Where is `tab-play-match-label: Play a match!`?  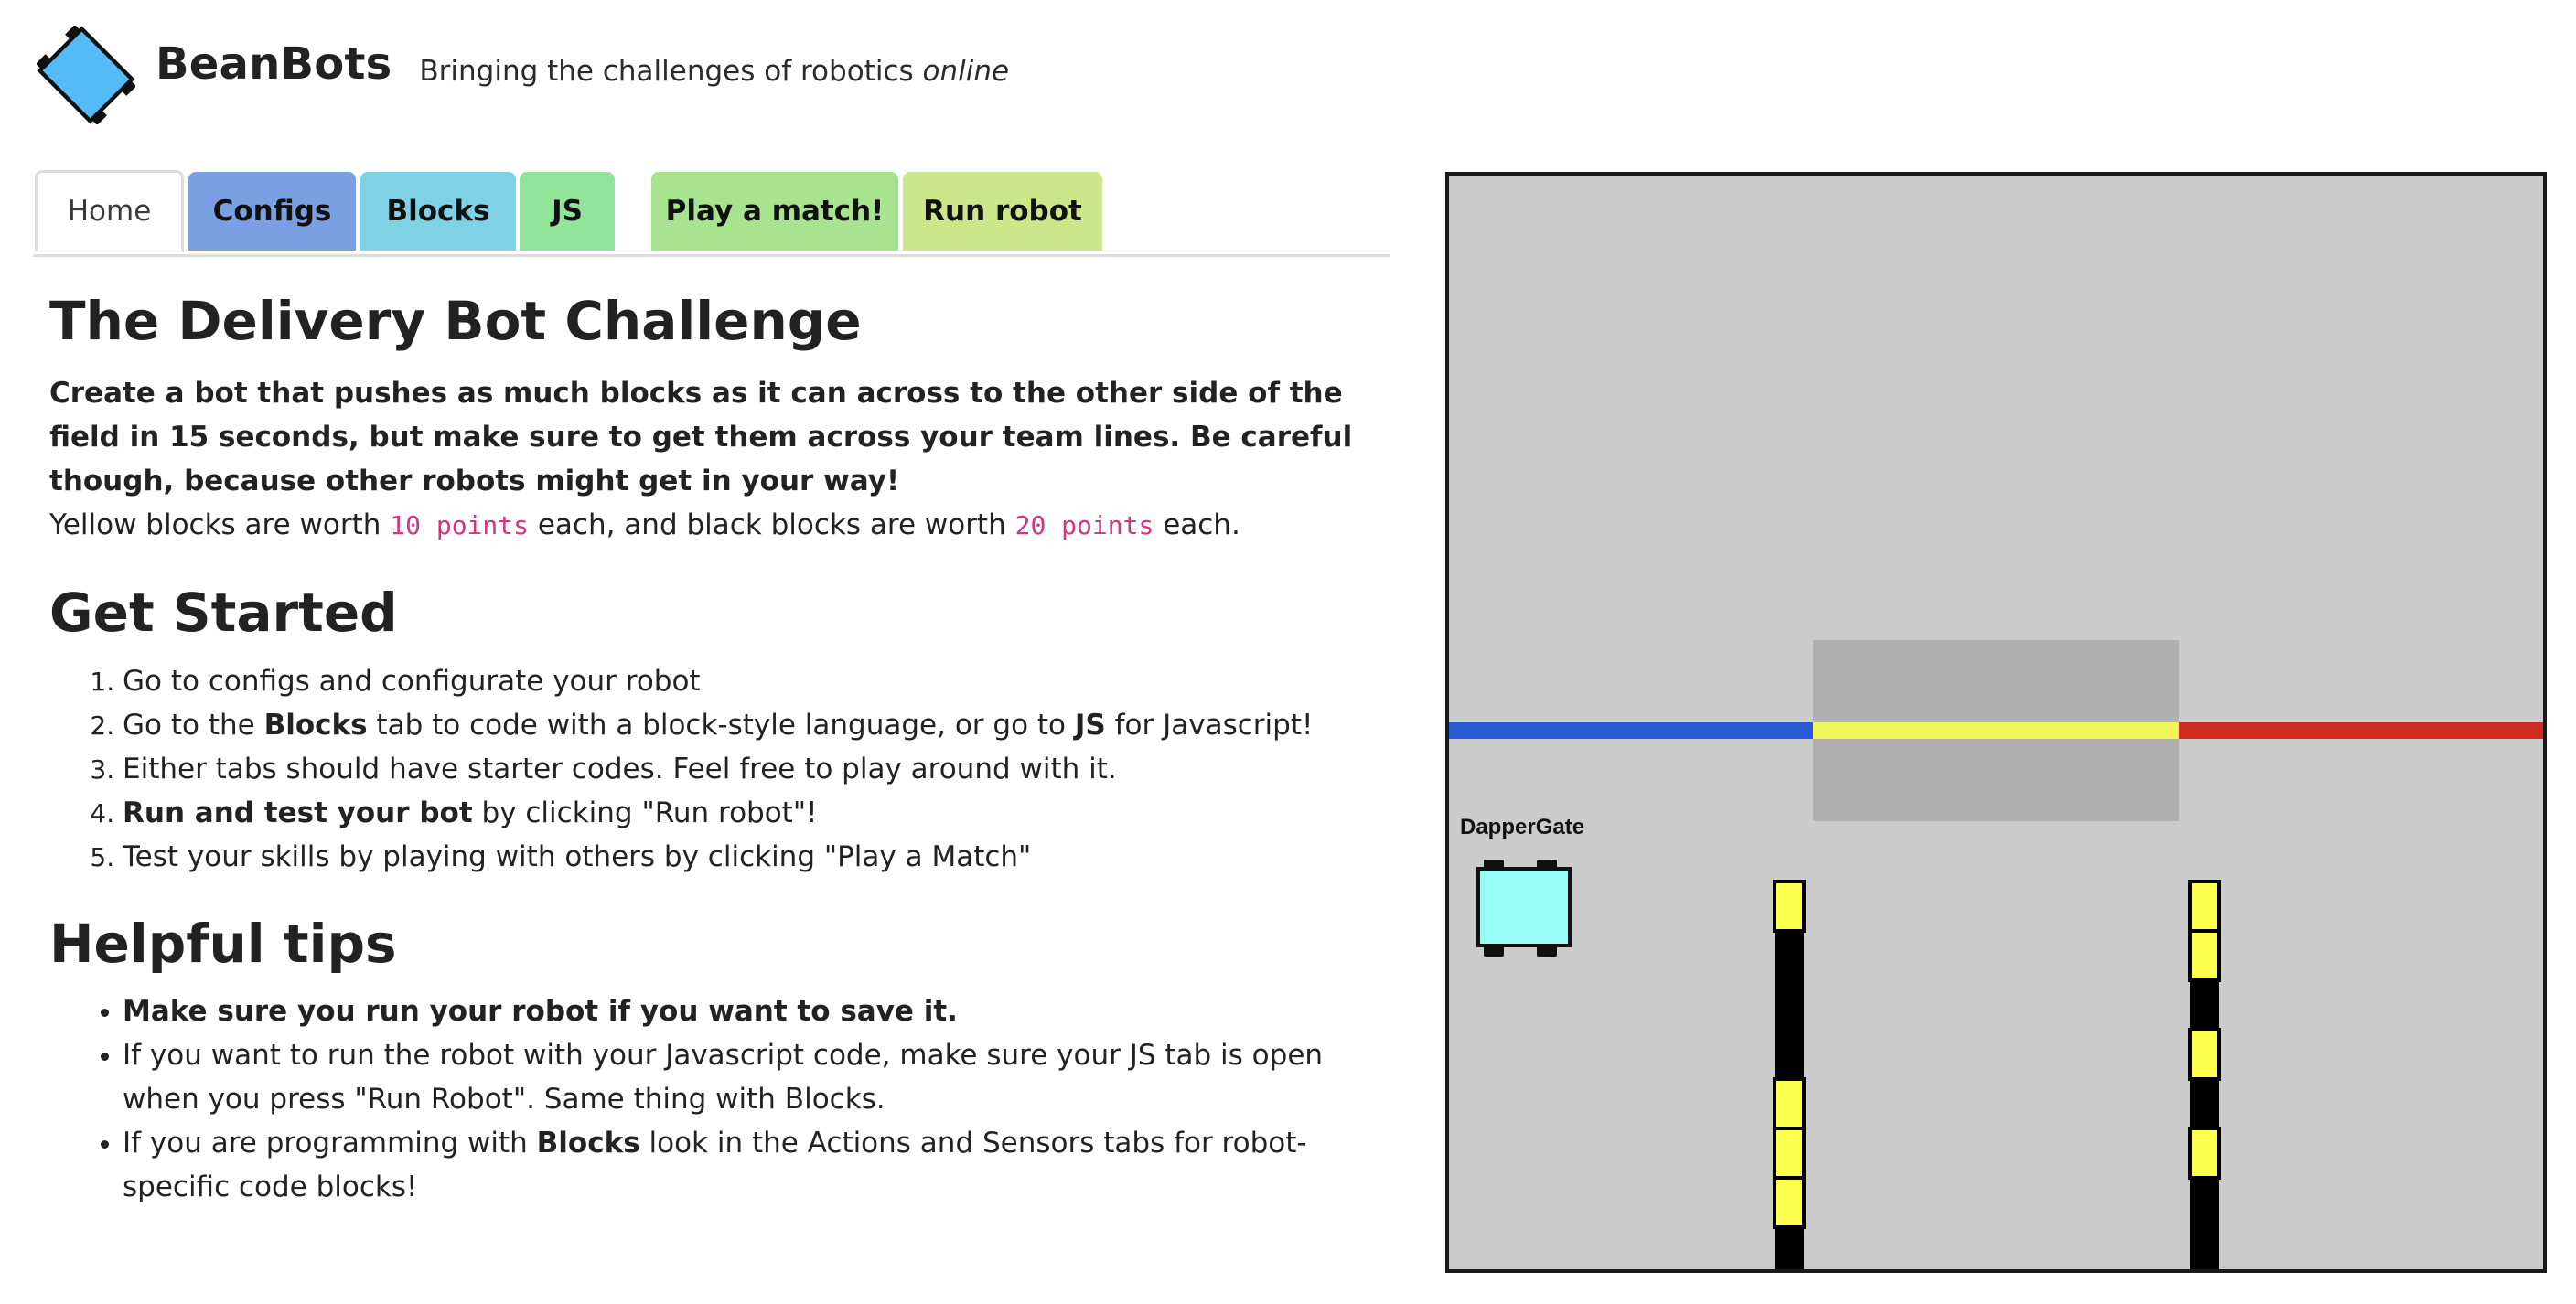
tab-play-match-label: Play a match! is located at coordinates (775, 211).